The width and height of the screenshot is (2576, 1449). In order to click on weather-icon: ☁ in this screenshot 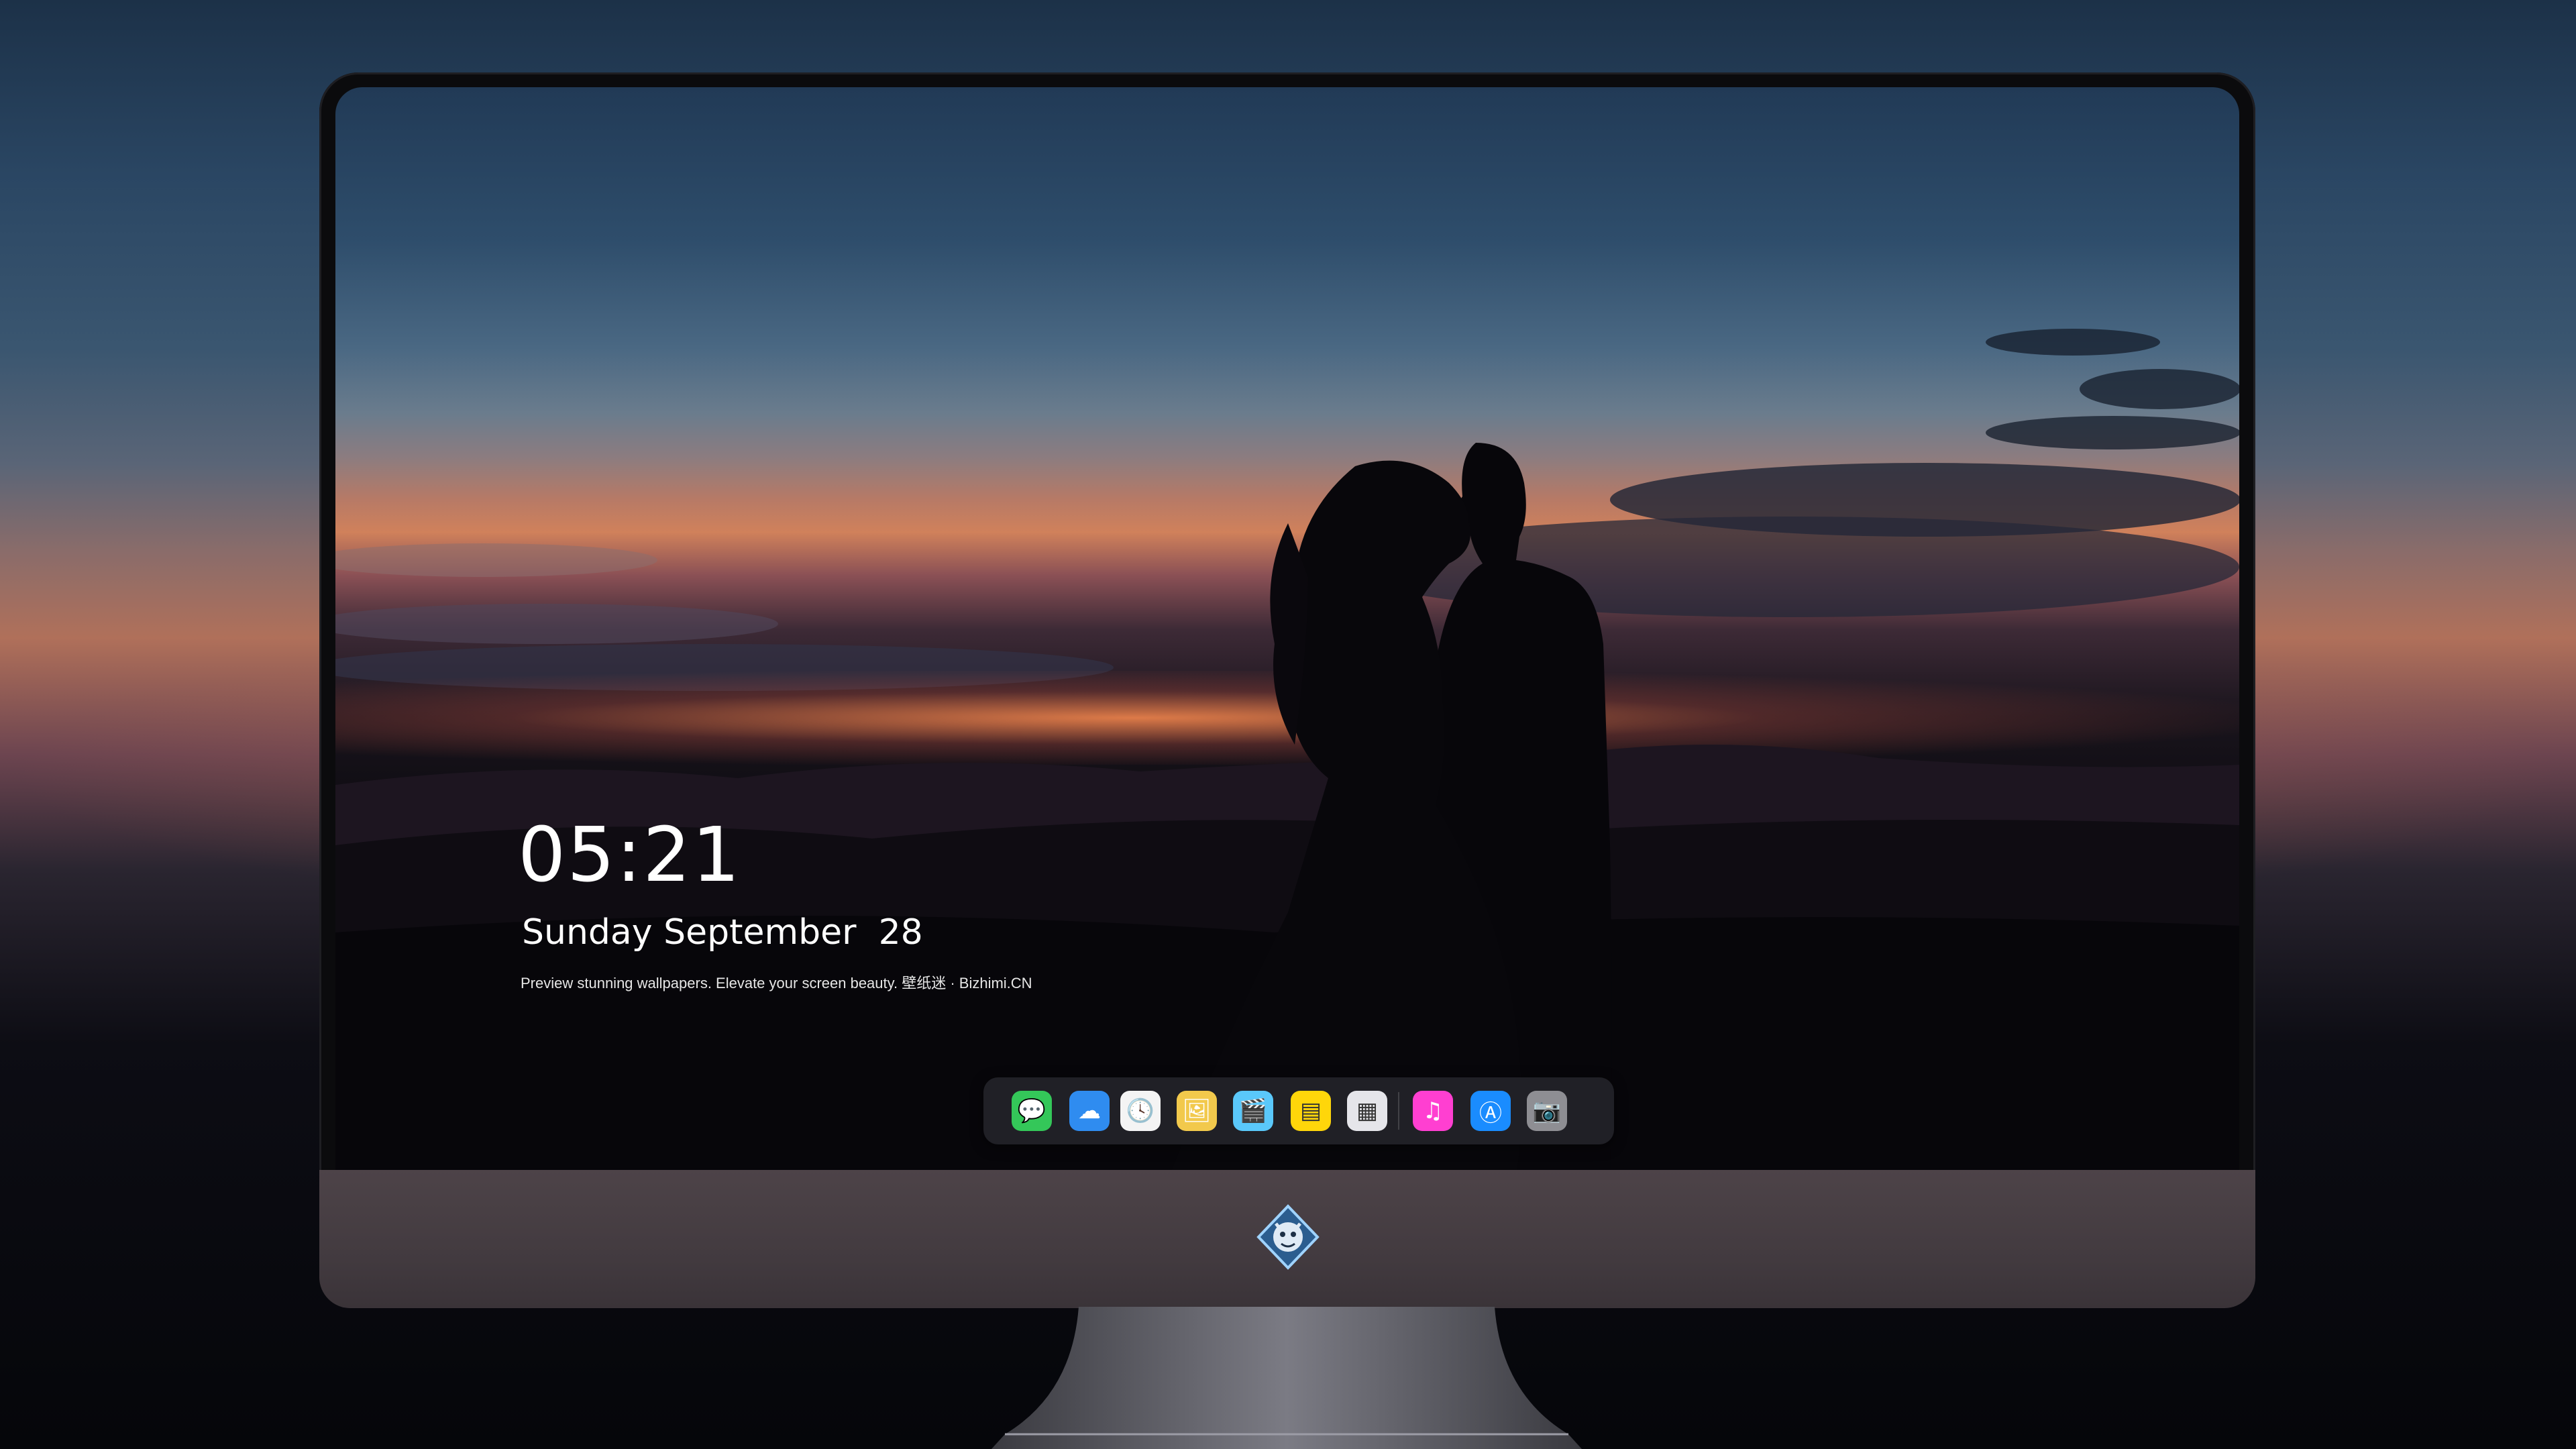, I will do `click(1089, 1111)`.